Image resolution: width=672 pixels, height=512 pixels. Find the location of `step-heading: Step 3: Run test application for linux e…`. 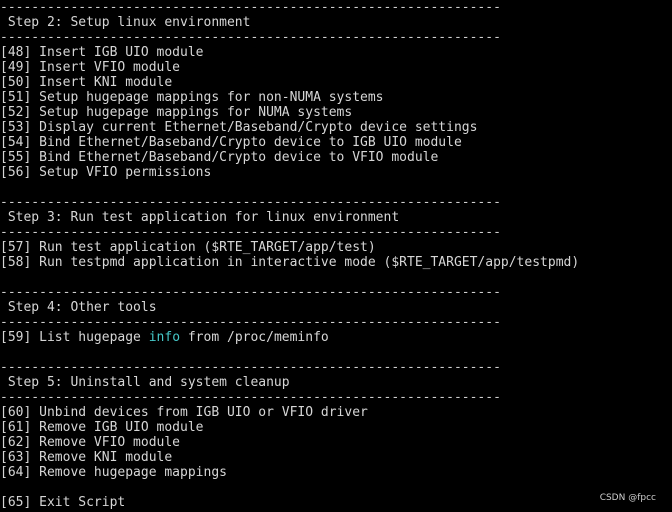

step-heading: Step 3: Run test application for linux e… is located at coordinates (200, 217).